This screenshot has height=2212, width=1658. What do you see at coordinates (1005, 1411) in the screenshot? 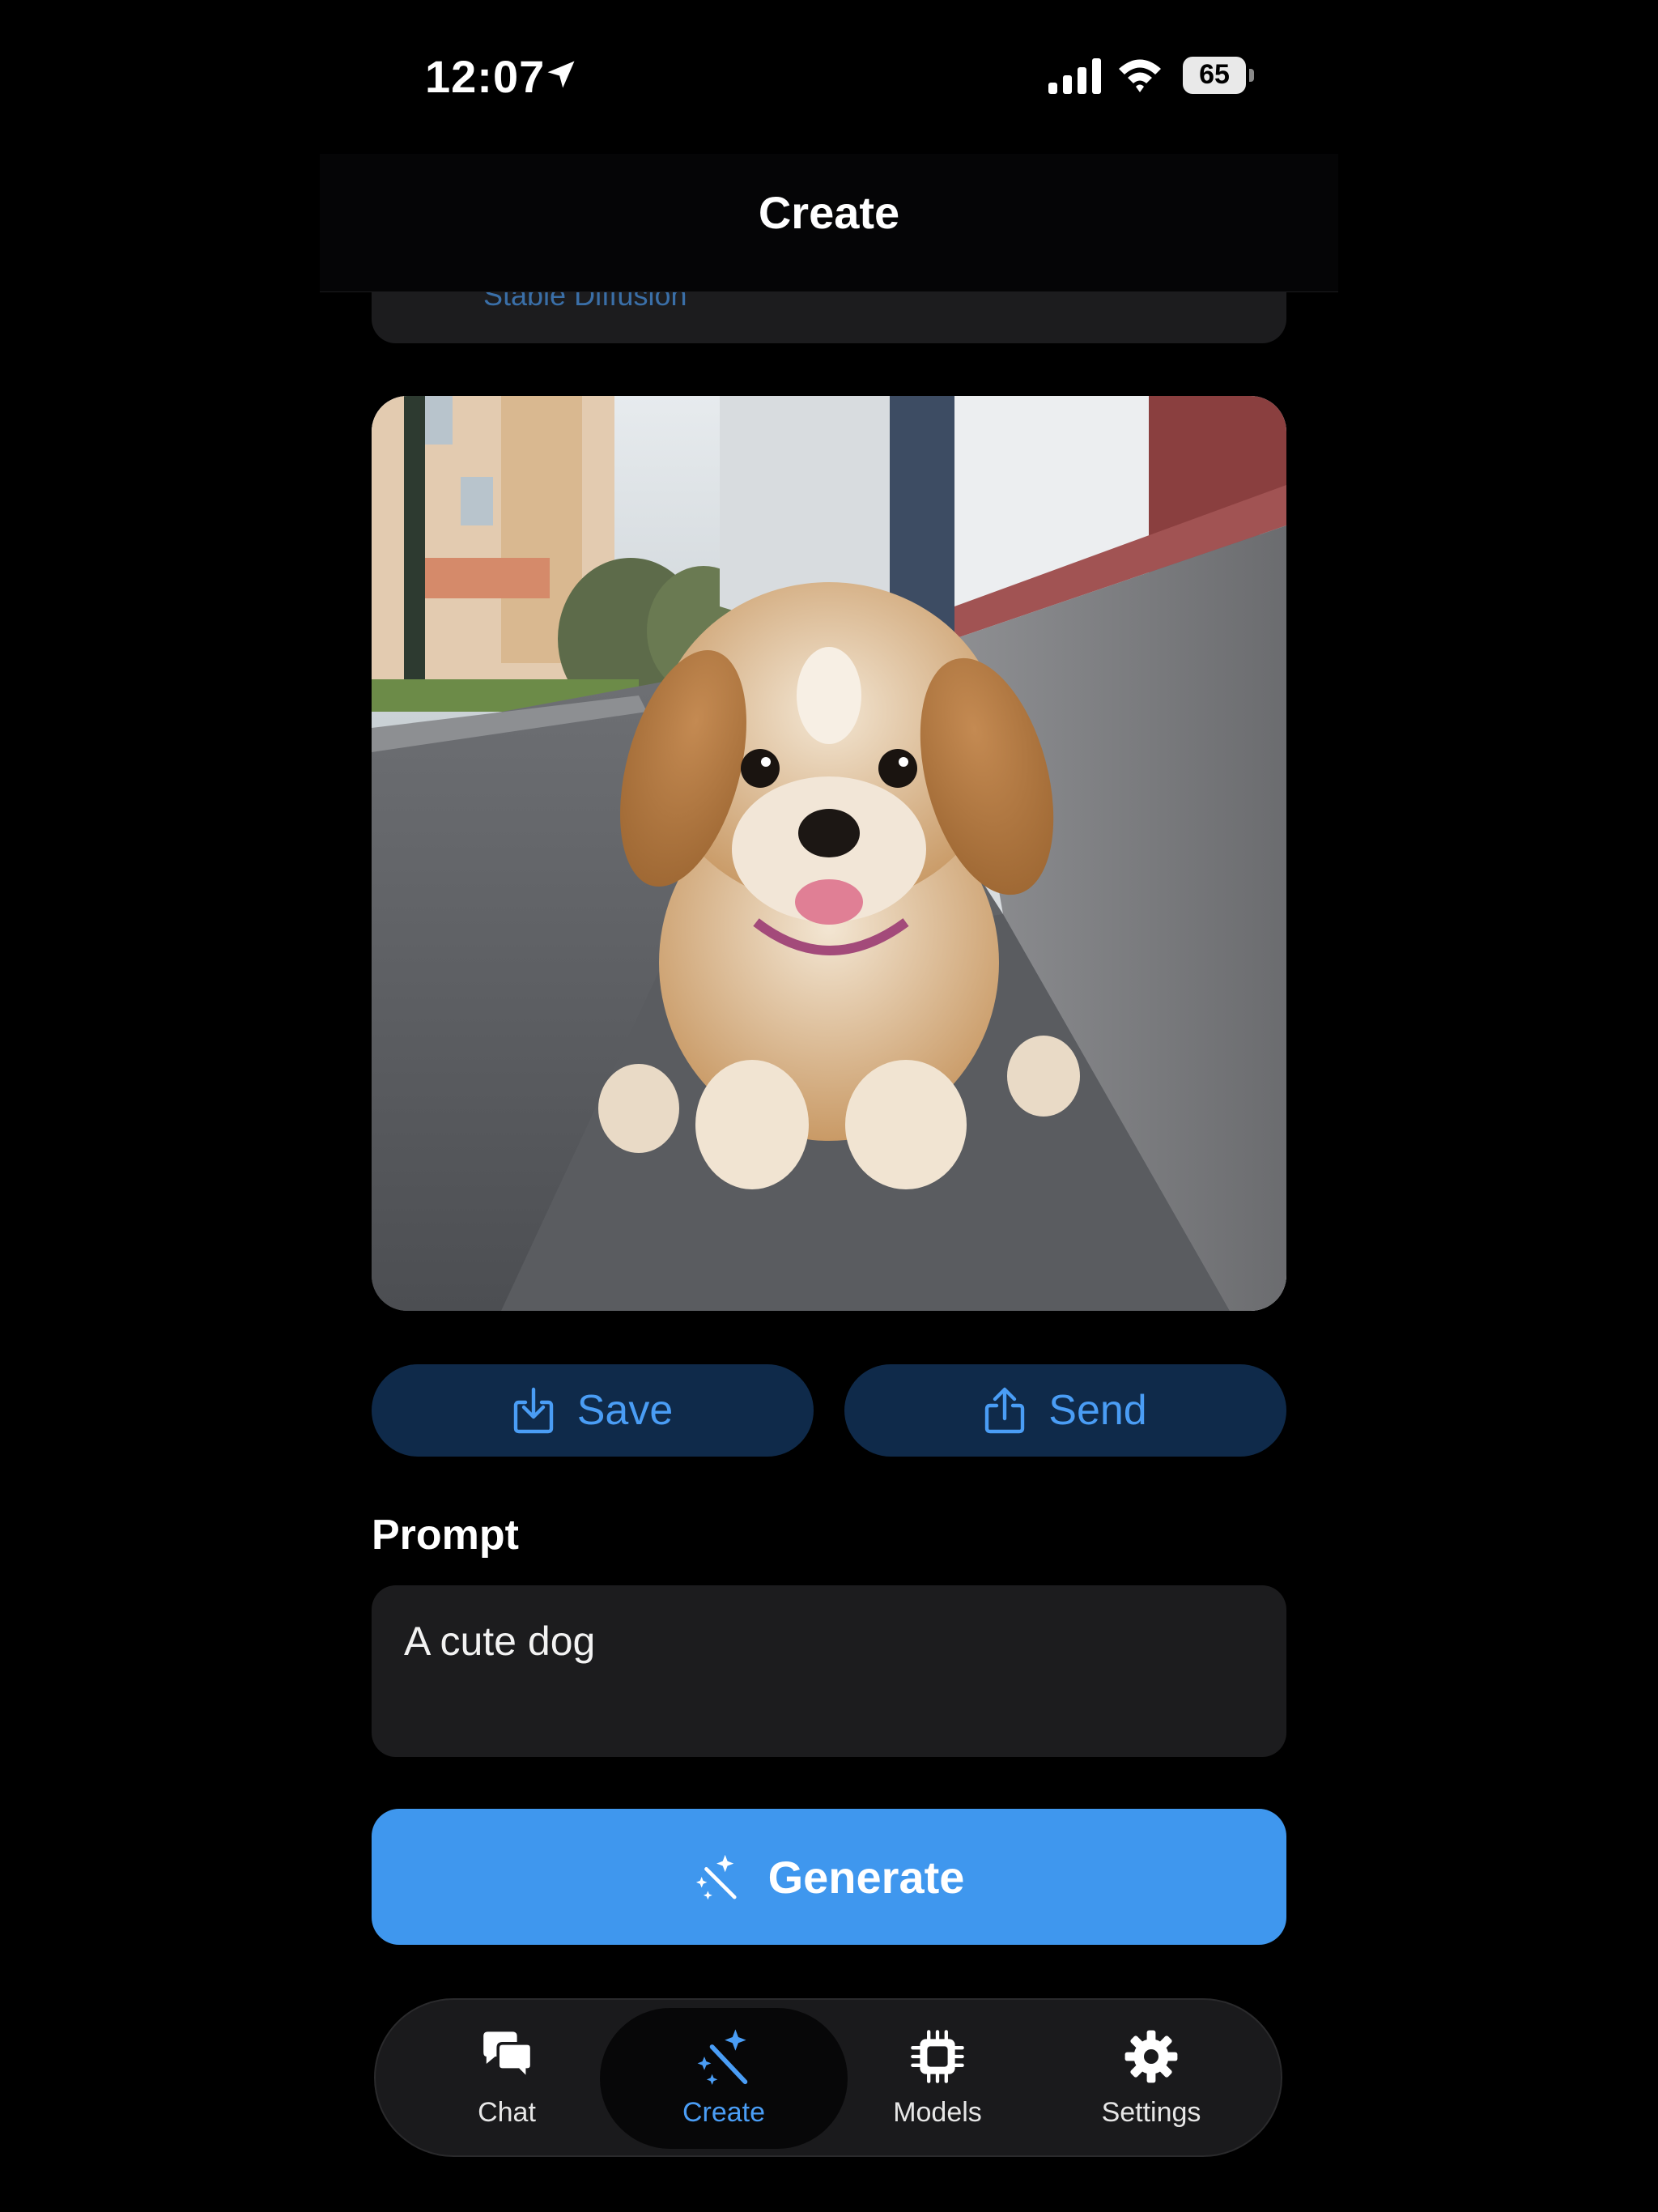
I see `share-icon` at bounding box center [1005, 1411].